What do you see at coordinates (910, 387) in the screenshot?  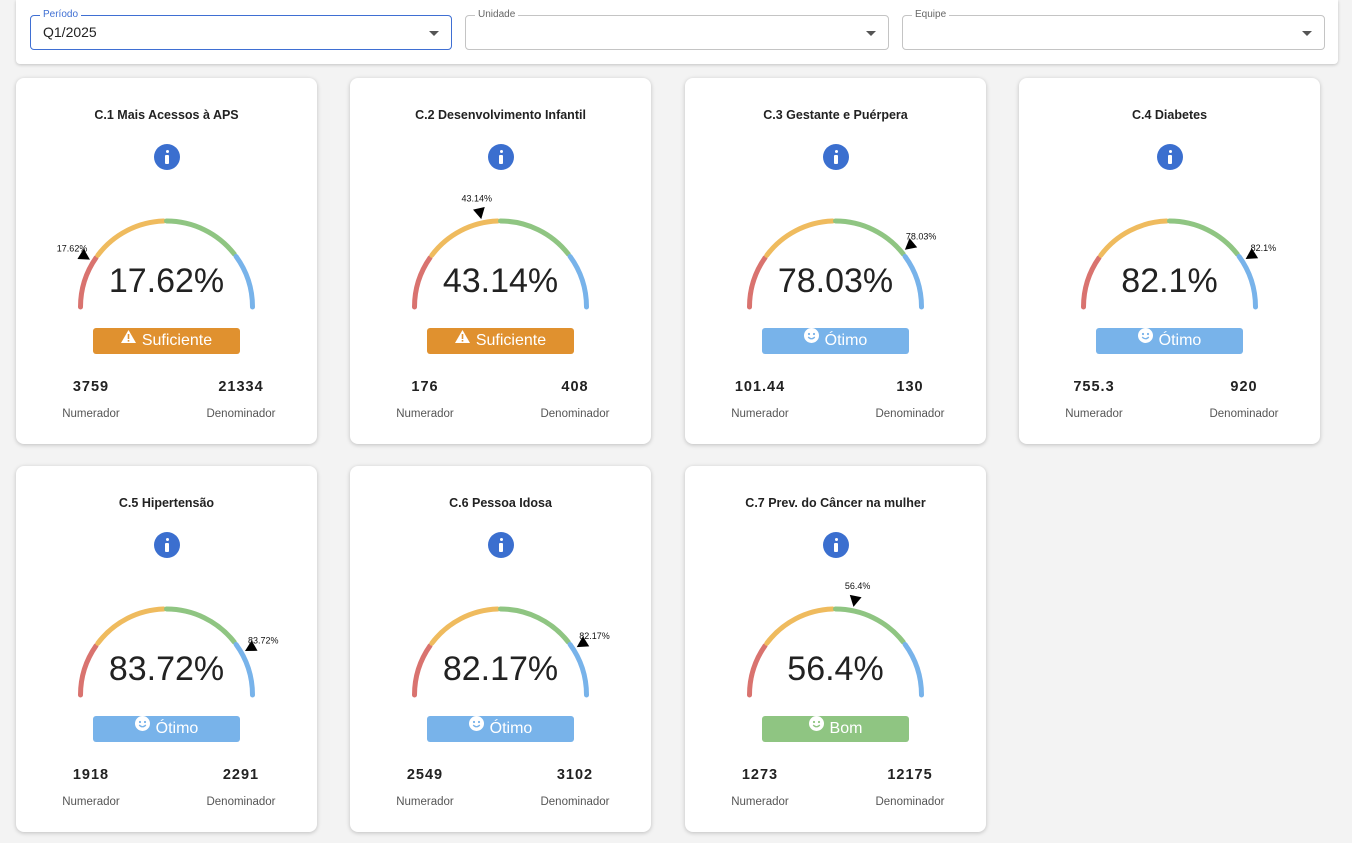 I see `denominator-value: 130` at bounding box center [910, 387].